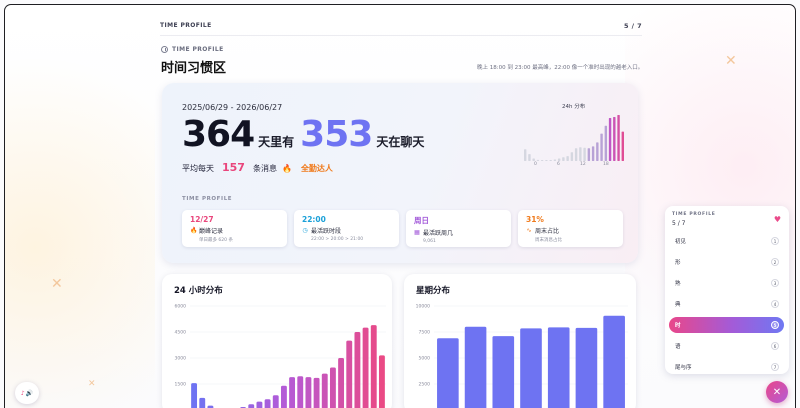 The height and width of the screenshot is (408, 800). I want to click on stat-card: 周日 ▦ 最活跃周几 9,061, so click(458, 228).